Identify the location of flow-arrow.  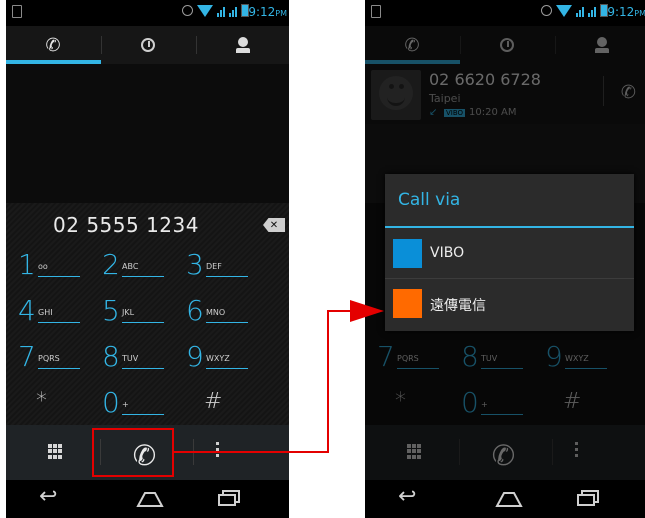
(279, 376).